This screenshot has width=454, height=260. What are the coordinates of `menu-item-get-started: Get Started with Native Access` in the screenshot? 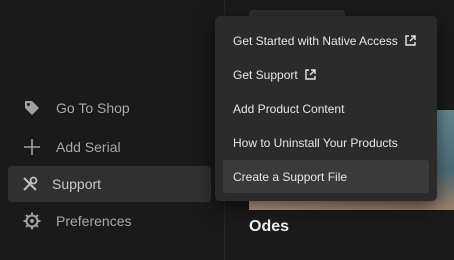 It's located at (326, 40).